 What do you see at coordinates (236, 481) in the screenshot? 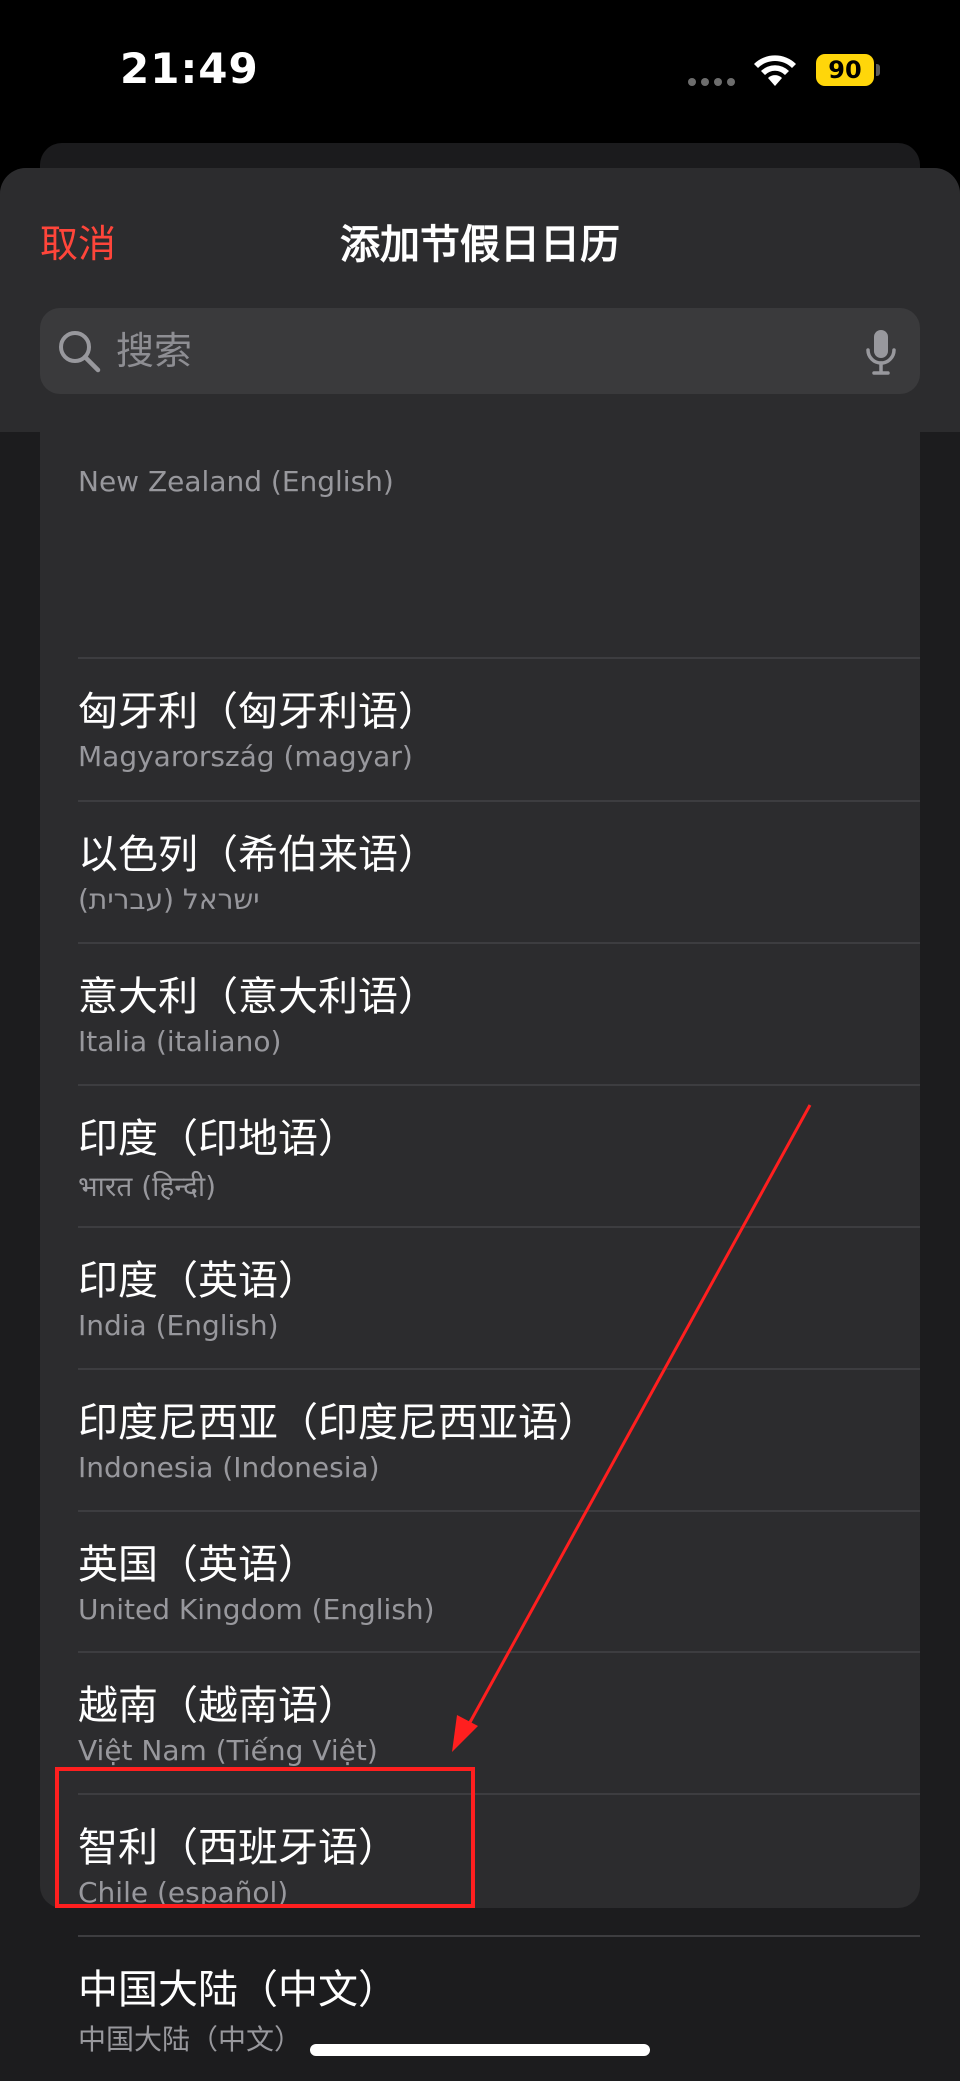
I see `list-item-subtitle: New Zealand (English)` at bounding box center [236, 481].